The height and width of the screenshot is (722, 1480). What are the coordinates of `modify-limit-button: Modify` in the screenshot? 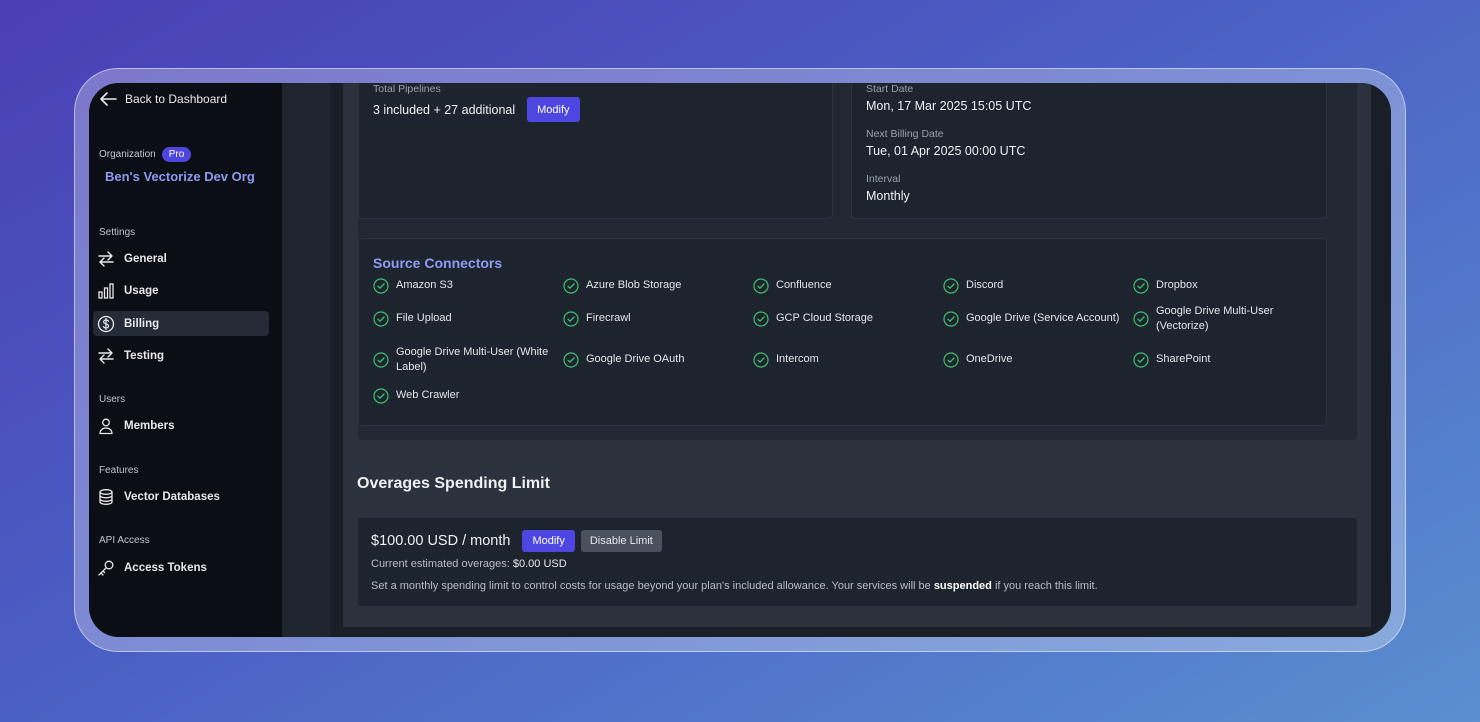 It's located at (548, 541).